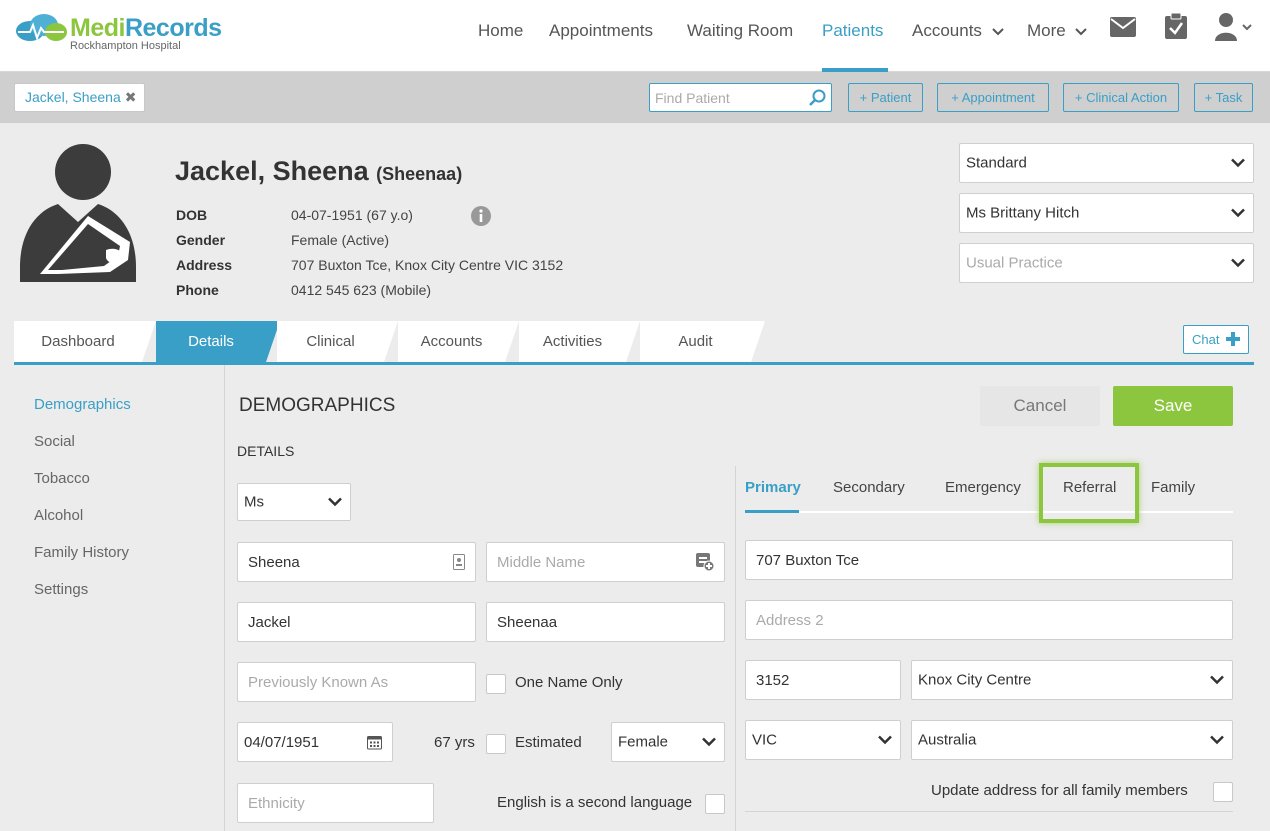  What do you see at coordinates (633, 341) in the screenshot?
I see `tab-activities-edge` at bounding box center [633, 341].